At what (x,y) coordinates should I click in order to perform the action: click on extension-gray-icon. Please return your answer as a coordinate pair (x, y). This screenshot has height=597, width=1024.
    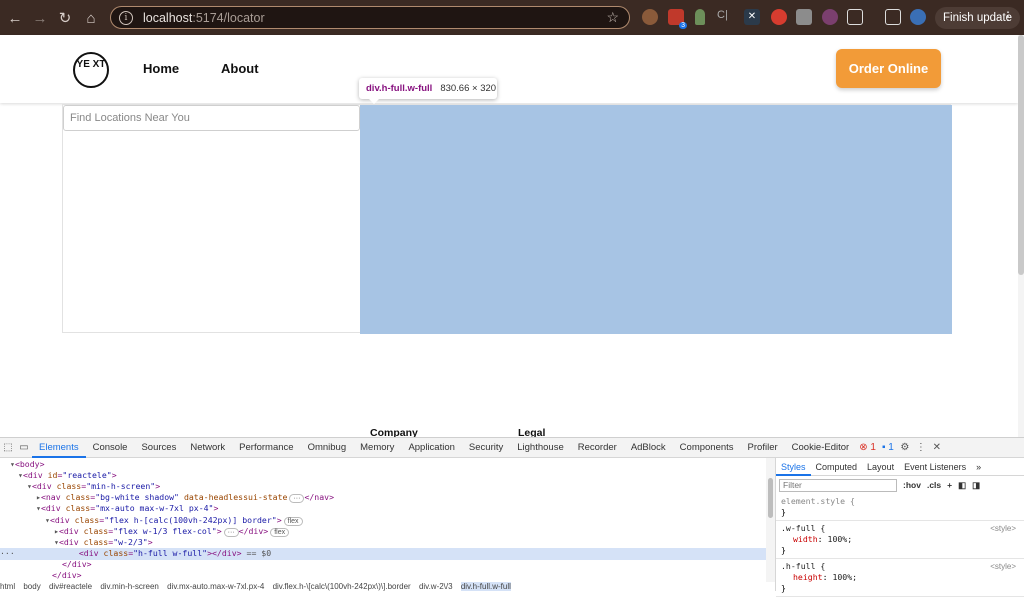
    Looking at the image, I should click on (804, 17).